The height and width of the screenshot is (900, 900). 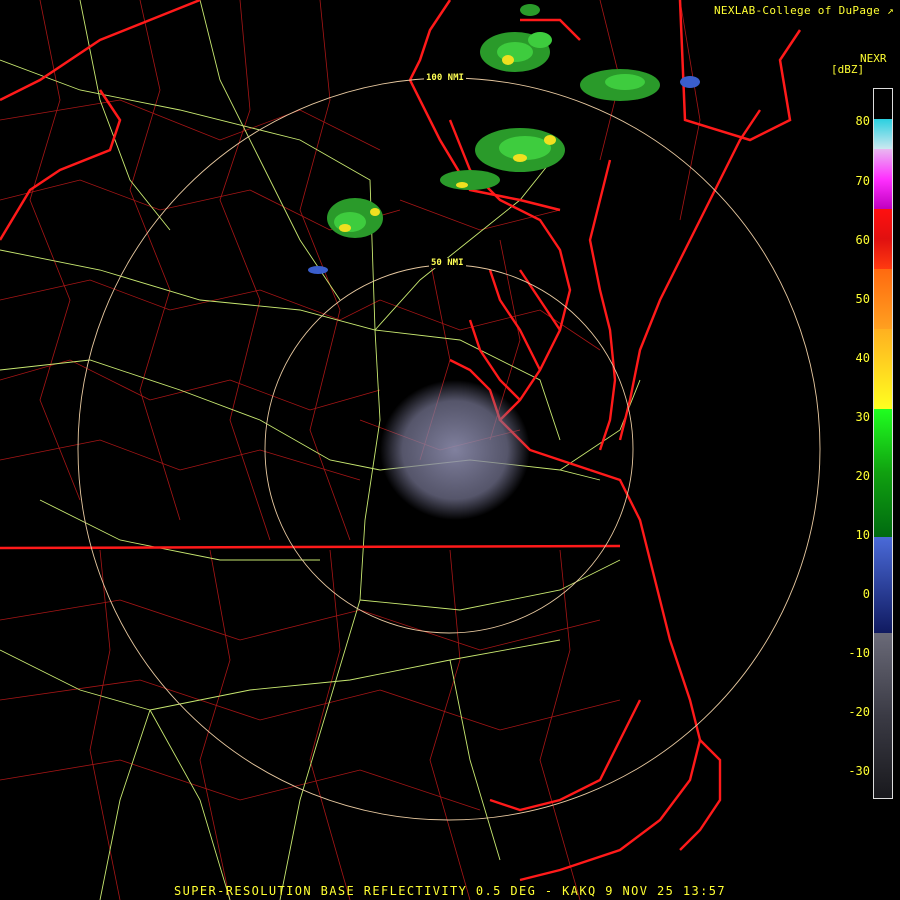 I want to click on legend-tick-neg10: -10, so click(x=859, y=653).